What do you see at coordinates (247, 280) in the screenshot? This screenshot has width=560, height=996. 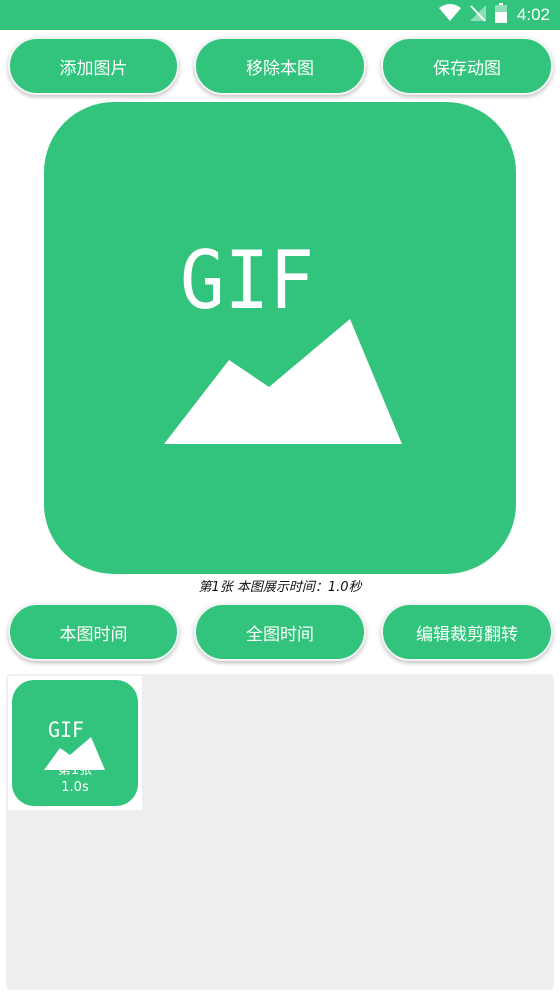 I see `preview-gif-text: GIF` at bounding box center [247, 280].